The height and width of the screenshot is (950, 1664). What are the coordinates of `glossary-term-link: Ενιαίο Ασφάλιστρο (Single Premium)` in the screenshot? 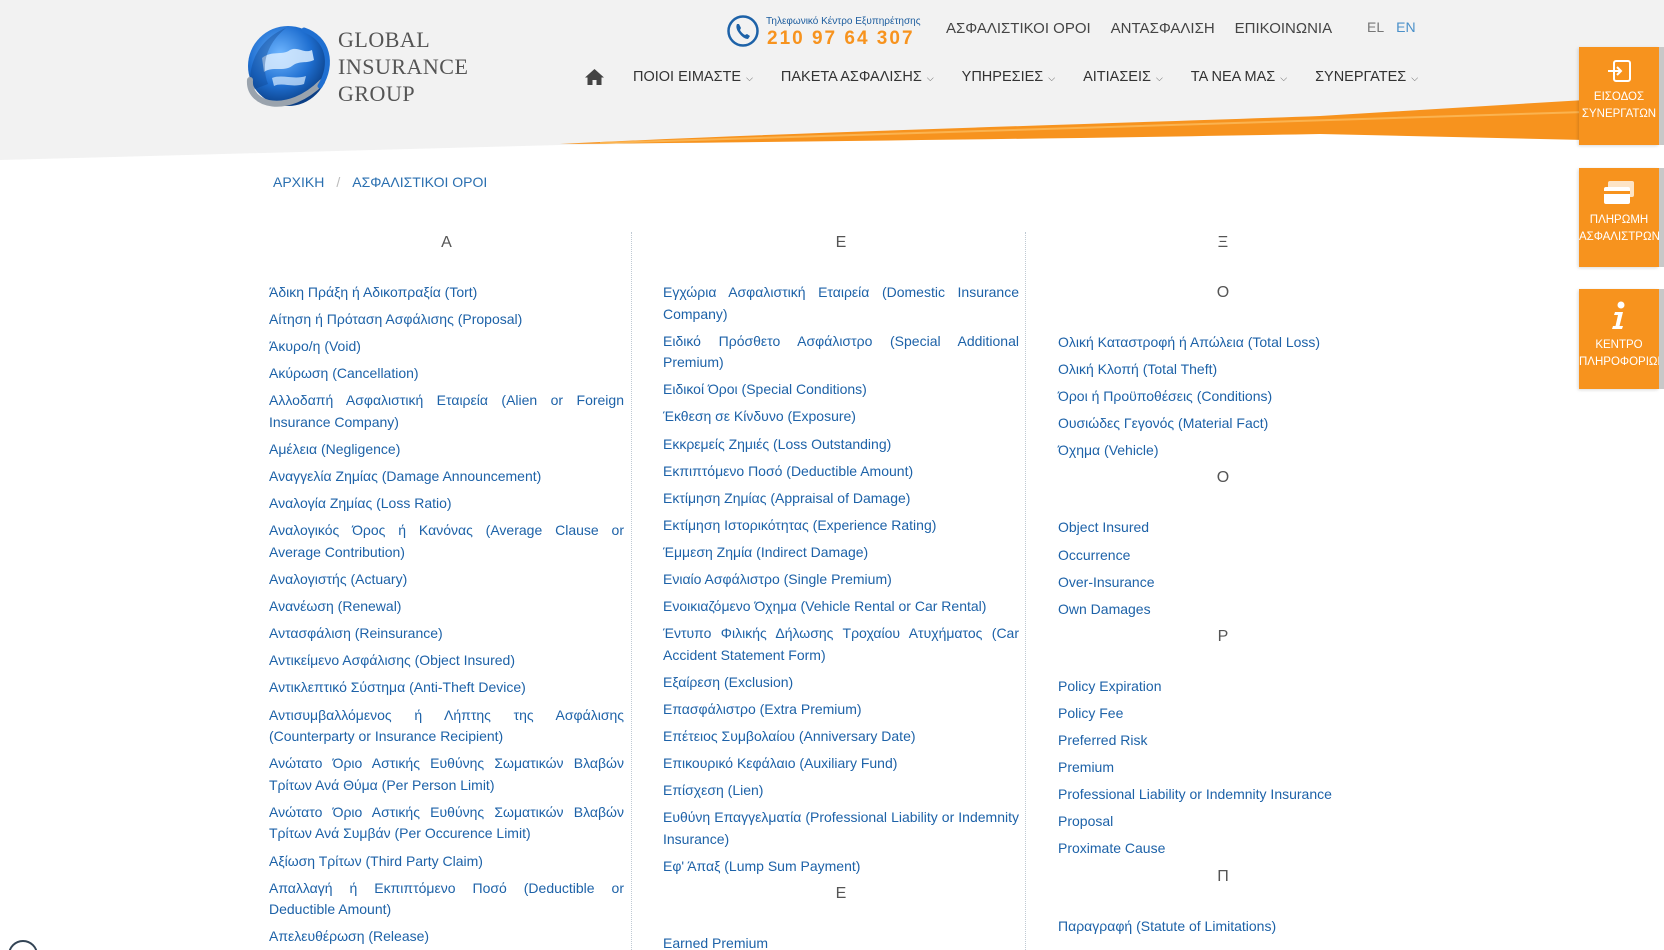 It's located at (841, 580).